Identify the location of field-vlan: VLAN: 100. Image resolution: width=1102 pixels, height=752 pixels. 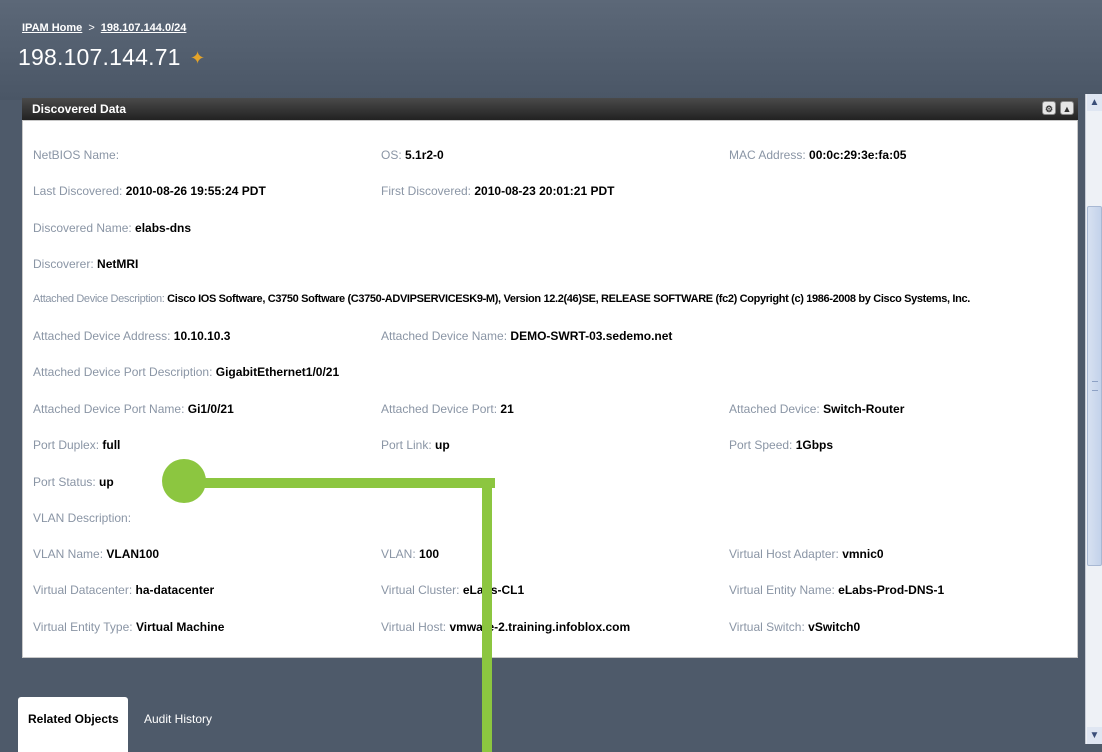
(410, 554).